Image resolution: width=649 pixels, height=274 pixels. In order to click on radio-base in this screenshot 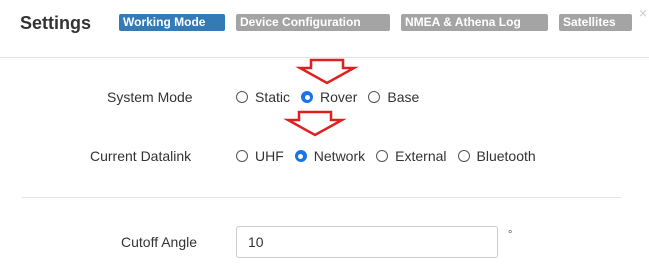, I will do `click(374, 97)`.